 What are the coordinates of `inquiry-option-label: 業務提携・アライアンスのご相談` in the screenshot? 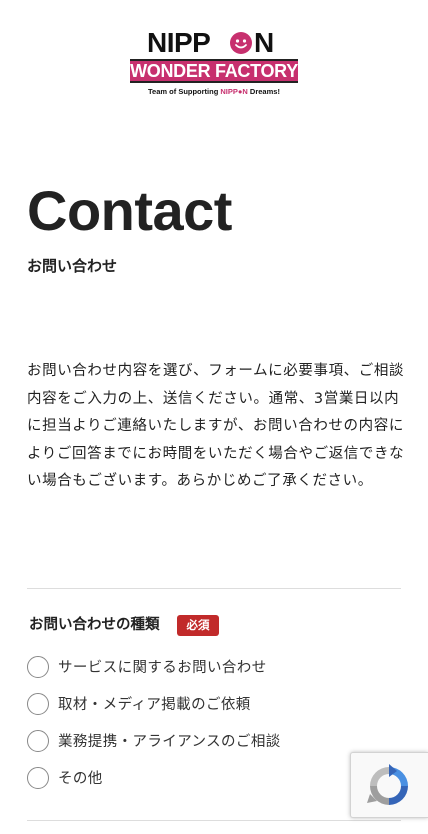 It's located at (169, 742).